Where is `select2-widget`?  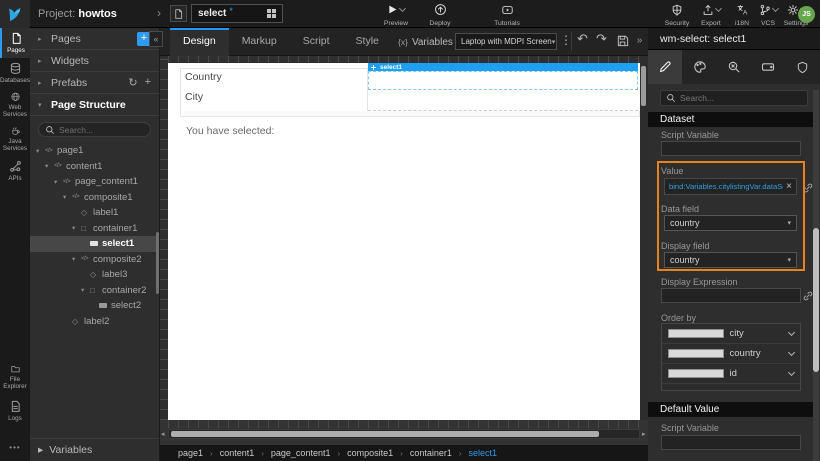 select2-widget is located at coordinates (503, 100).